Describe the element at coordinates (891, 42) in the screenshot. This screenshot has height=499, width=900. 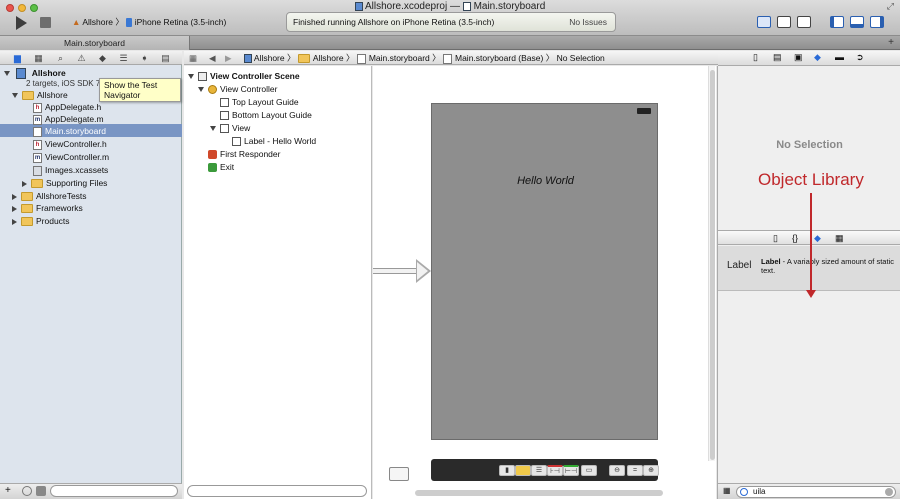
I see `add-tab-button: +` at that location.